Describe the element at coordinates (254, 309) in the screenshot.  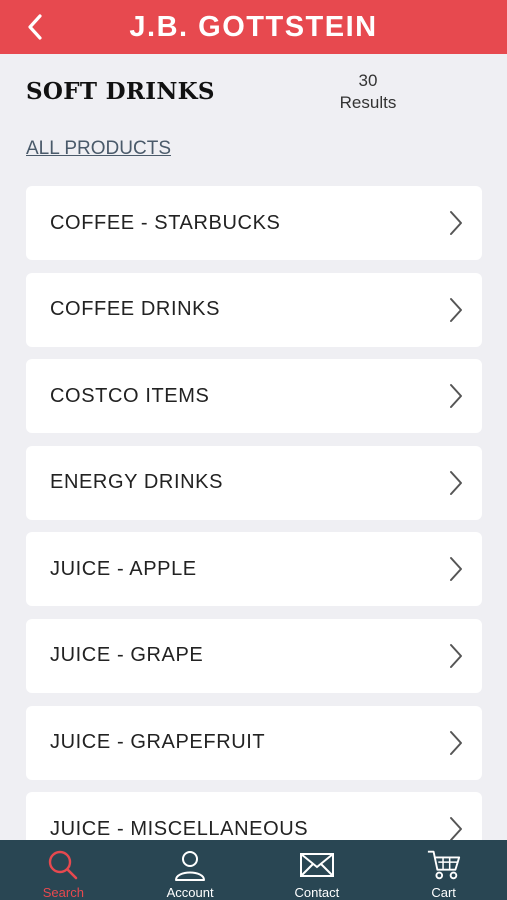
I see `list-item: COFFEE DRINKS` at that location.